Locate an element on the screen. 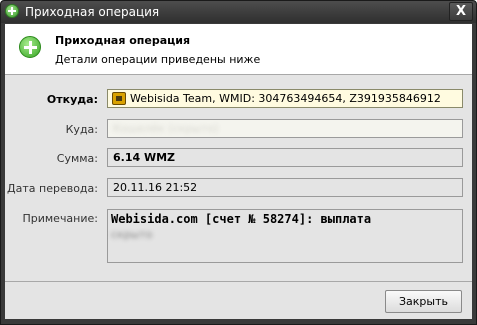 This screenshot has width=477, height=325. amount-label: Сумма: is located at coordinates (77, 158).